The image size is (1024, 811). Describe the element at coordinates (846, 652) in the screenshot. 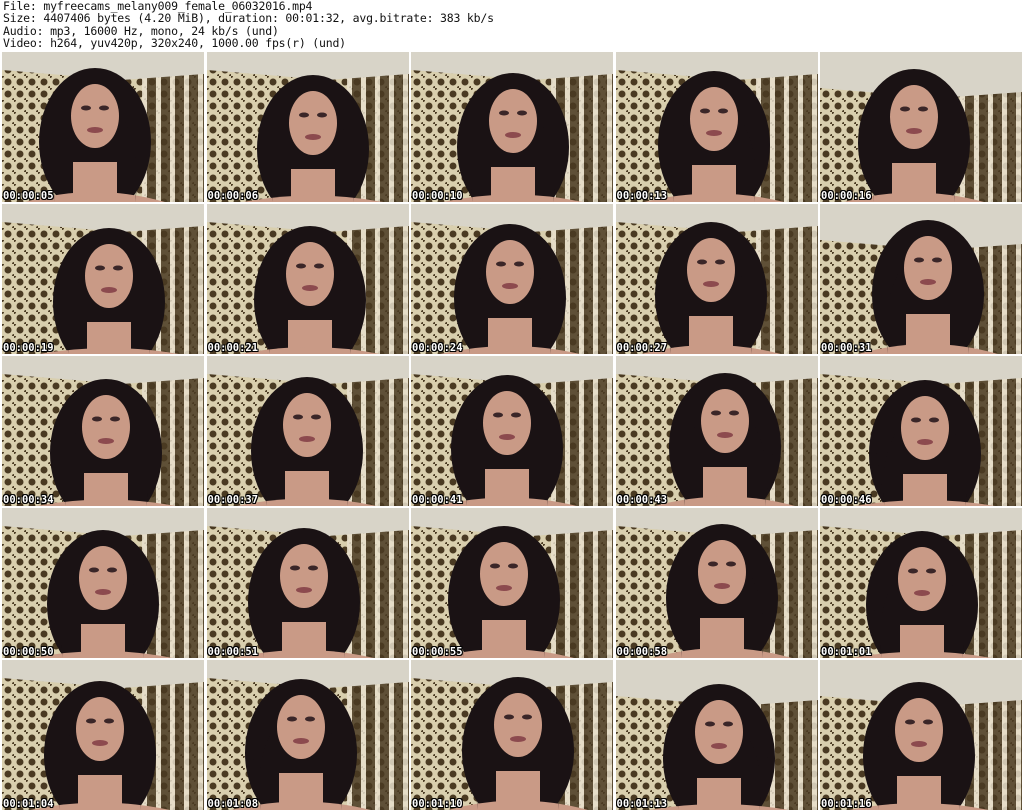

I see `timestamp-label: 00:01:01` at that location.